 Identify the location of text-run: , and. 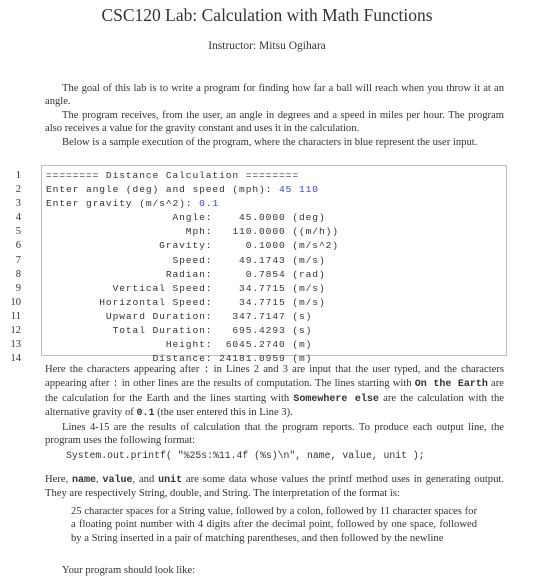
(145, 479).